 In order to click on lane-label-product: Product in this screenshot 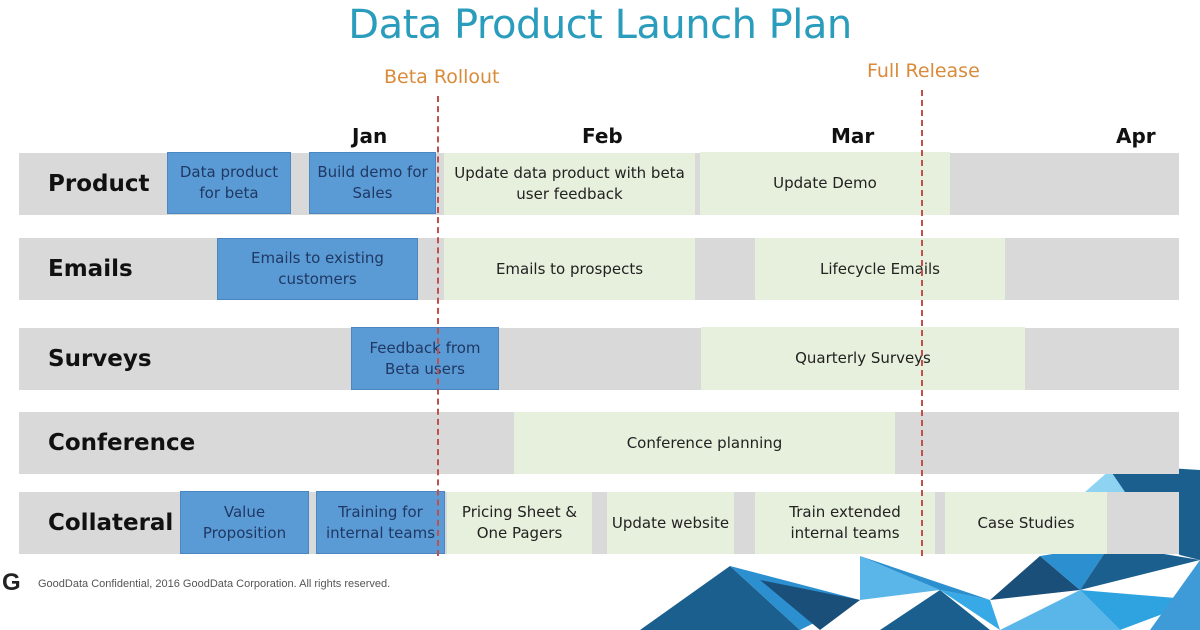, I will do `click(99, 184)`.